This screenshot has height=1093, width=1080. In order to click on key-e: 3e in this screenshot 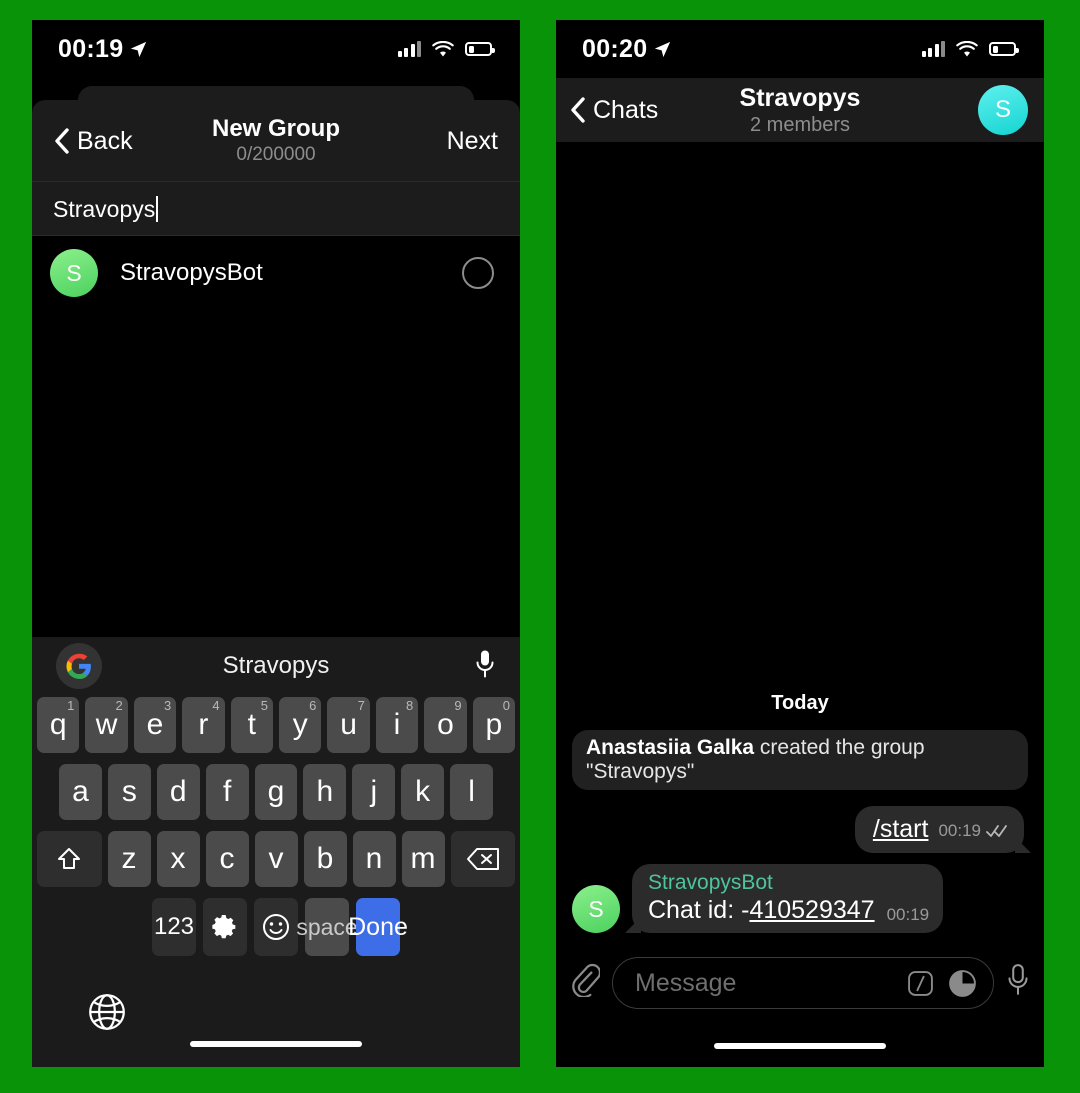, I will do `click(155, 725)`.